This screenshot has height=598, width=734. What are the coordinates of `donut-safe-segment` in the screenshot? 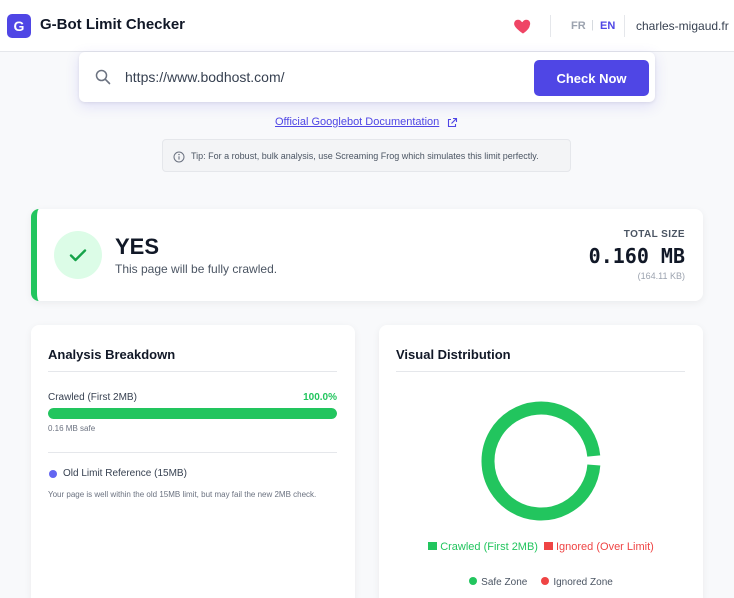 It's located at (541, 461).